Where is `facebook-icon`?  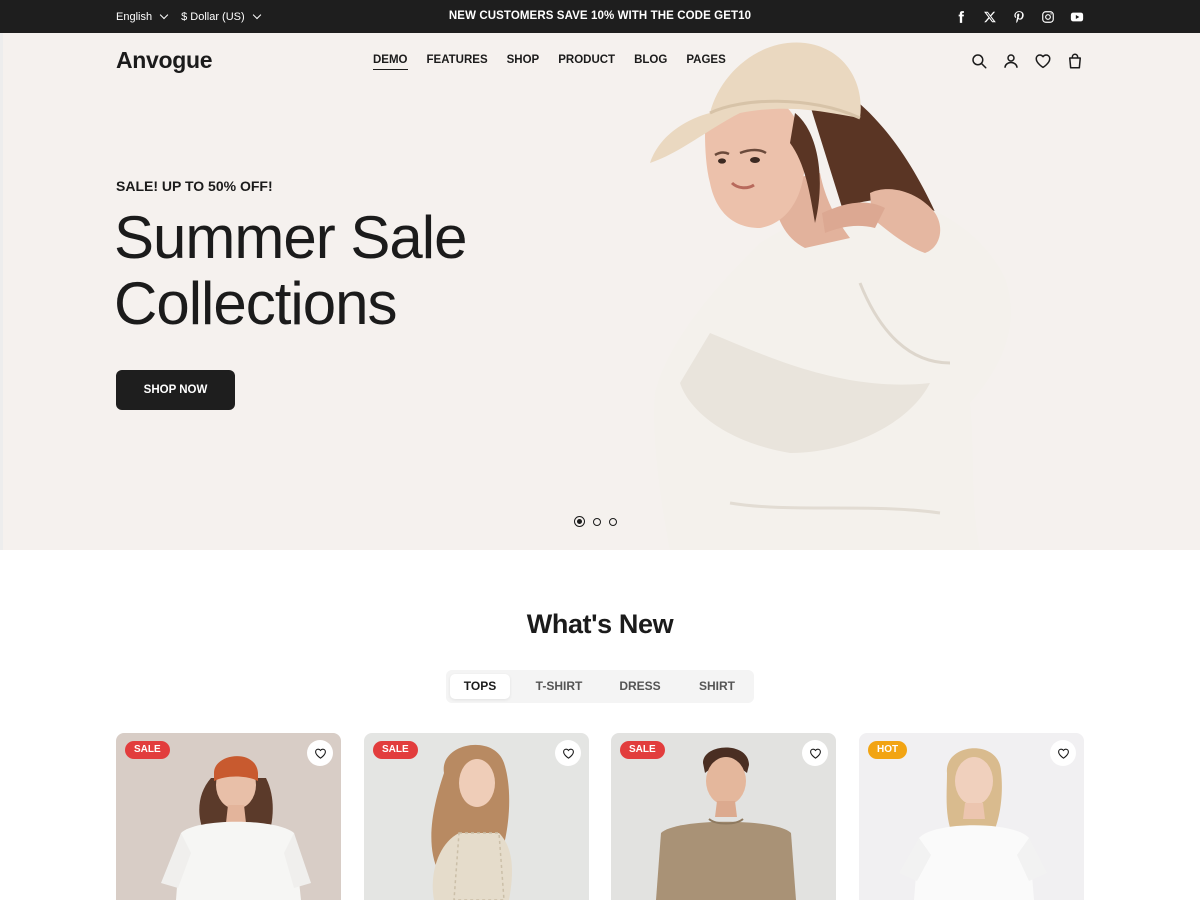
facebook-icon is located at coordinates (961, 17).